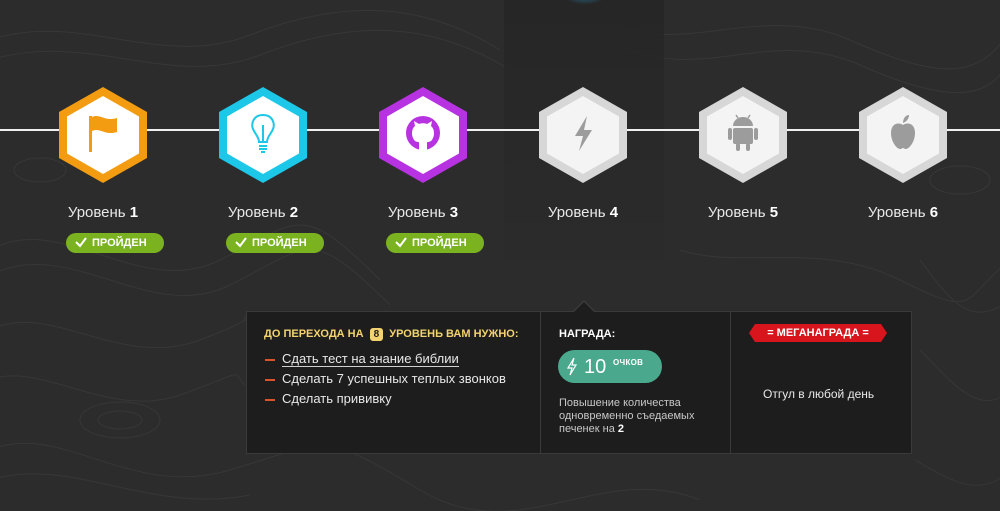 Image resolution: width=1000 pixels, height=511 pixels. I want to click on requirement-item: Сделать прививку, so click(394, 399).